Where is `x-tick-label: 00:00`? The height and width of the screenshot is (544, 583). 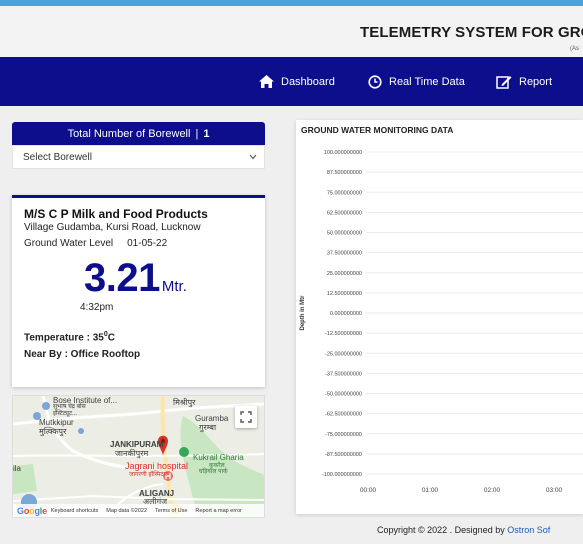 x-tick-label: 00:00 is located at coordinates (368, 490).